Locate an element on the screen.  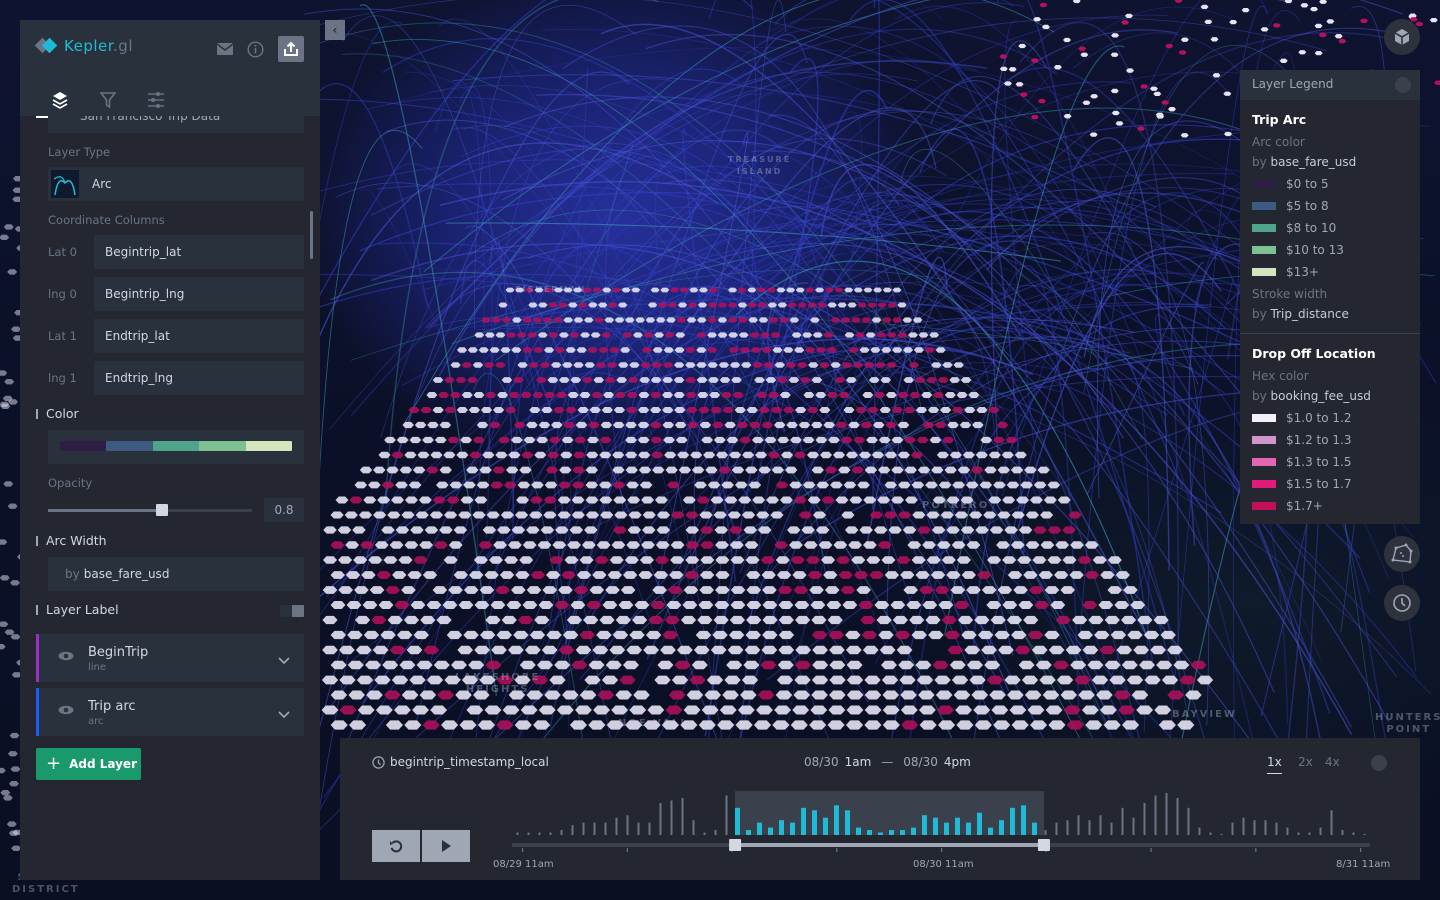
range-handle-start is located at coordinates (735, 845).